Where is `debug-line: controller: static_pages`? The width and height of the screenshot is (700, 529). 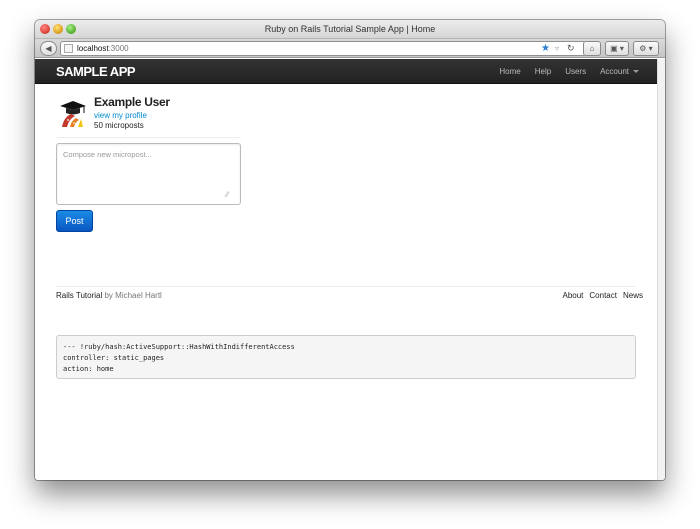 debug-line: controller: static_pages is located at coordinates (114, 358).